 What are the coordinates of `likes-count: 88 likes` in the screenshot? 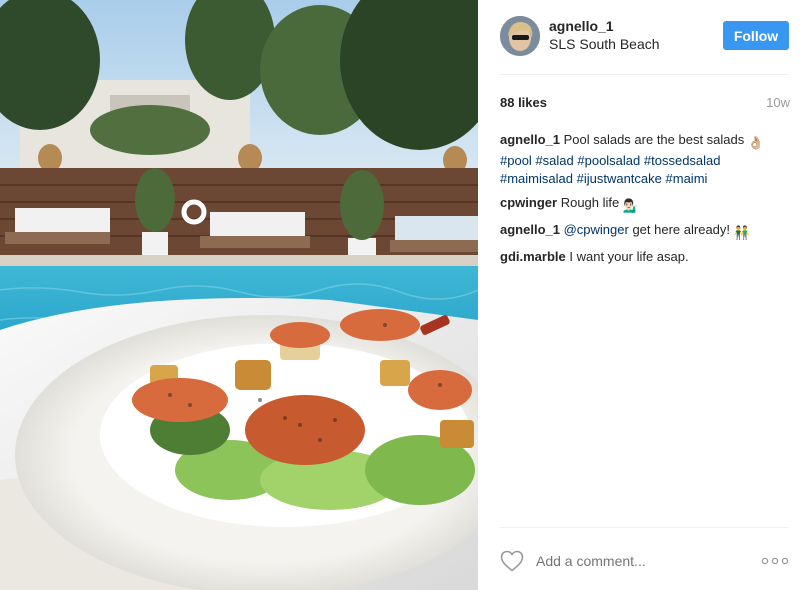 It's located at (523, 102).